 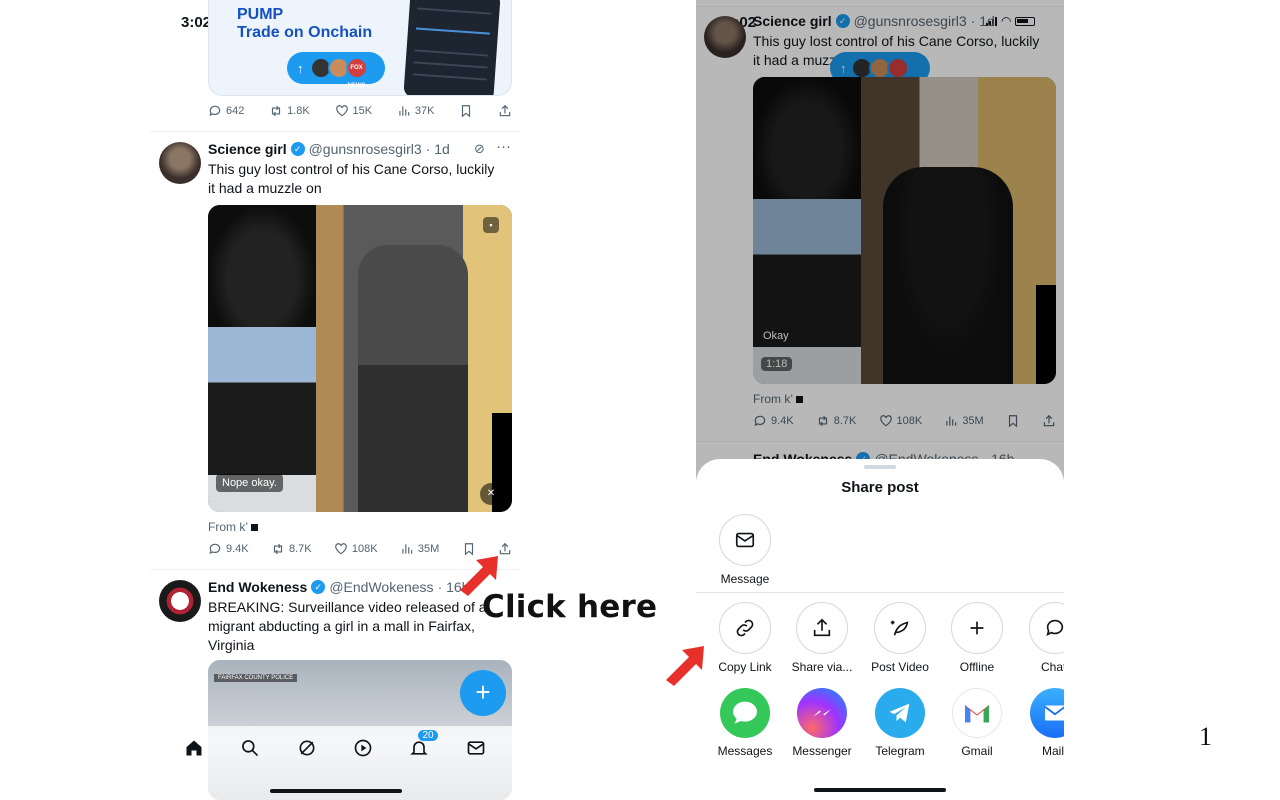 What do you see at coordinates (307, 748) in the screenshot?
I see `grok-icon` at bounding box center [307, 748].